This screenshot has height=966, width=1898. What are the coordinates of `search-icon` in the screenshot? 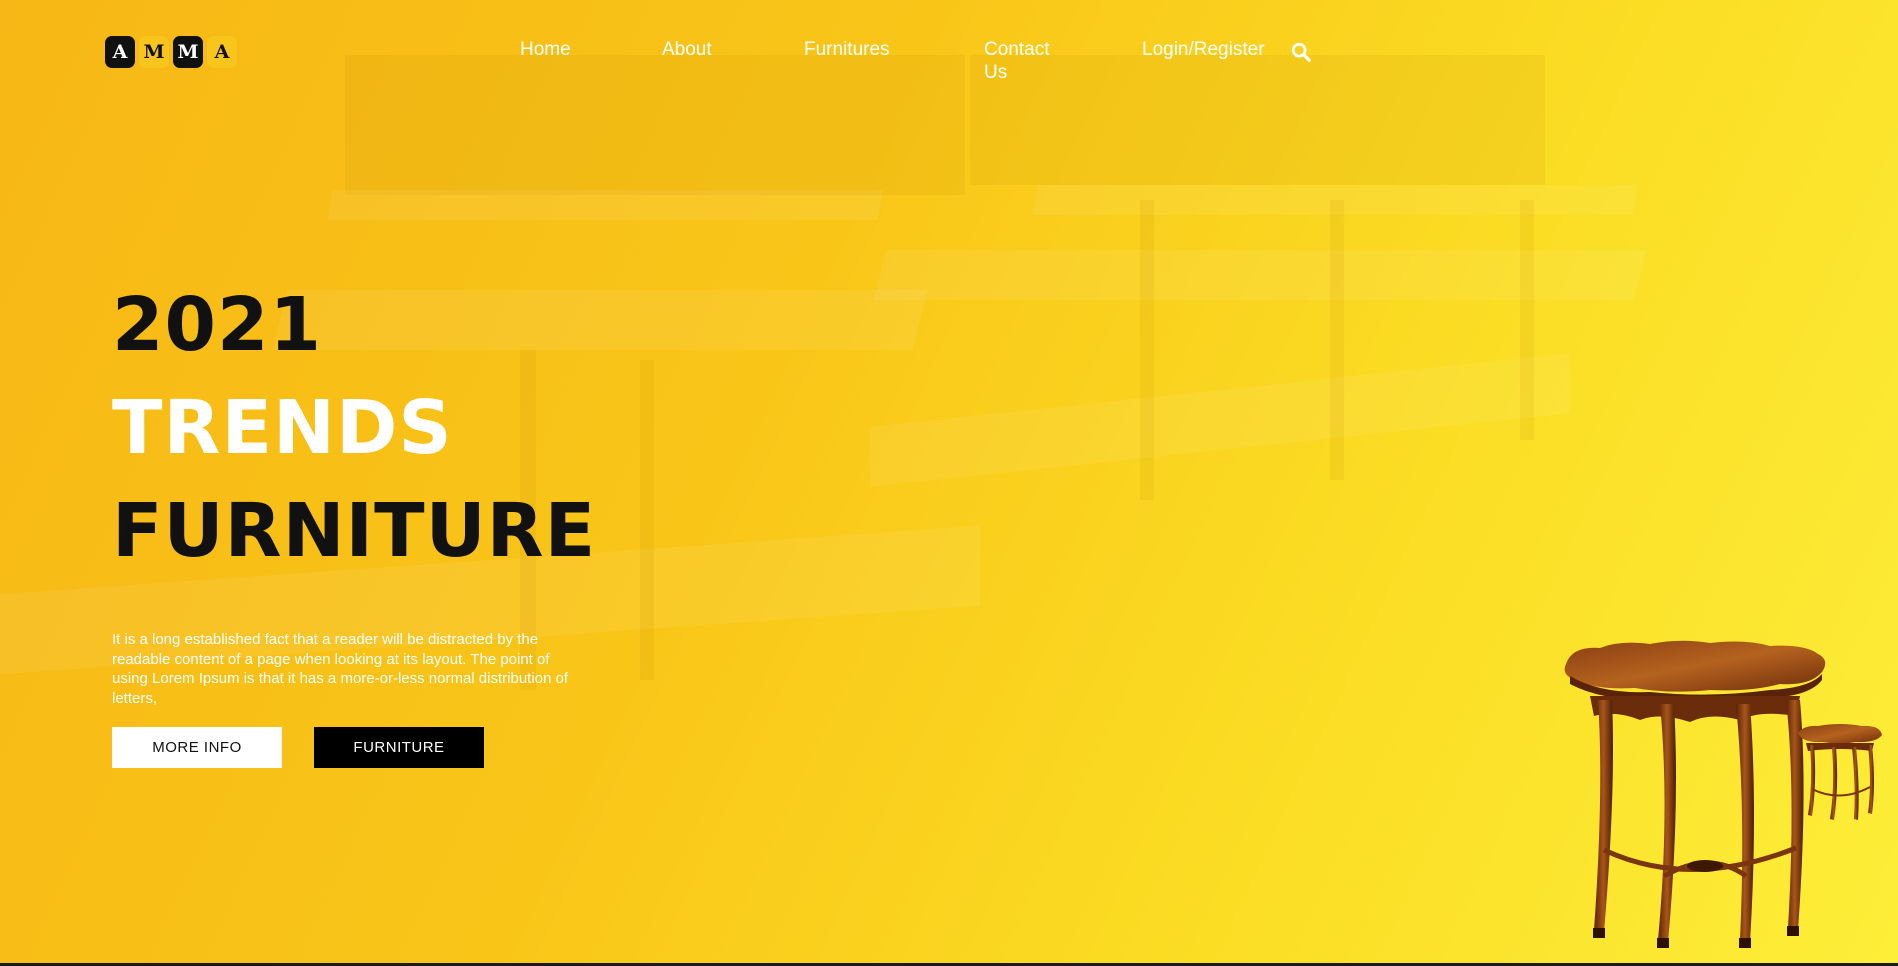 It's located at (1301, 52).